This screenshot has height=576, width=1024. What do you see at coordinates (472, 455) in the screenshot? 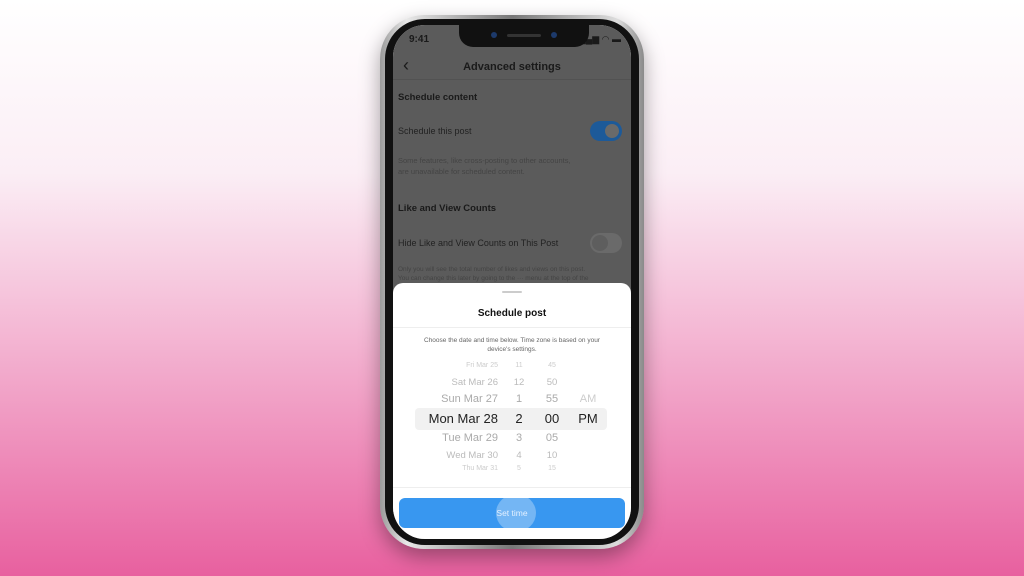
I see `picker-date: Wed Mar 30` at bounding box center [472, 455].